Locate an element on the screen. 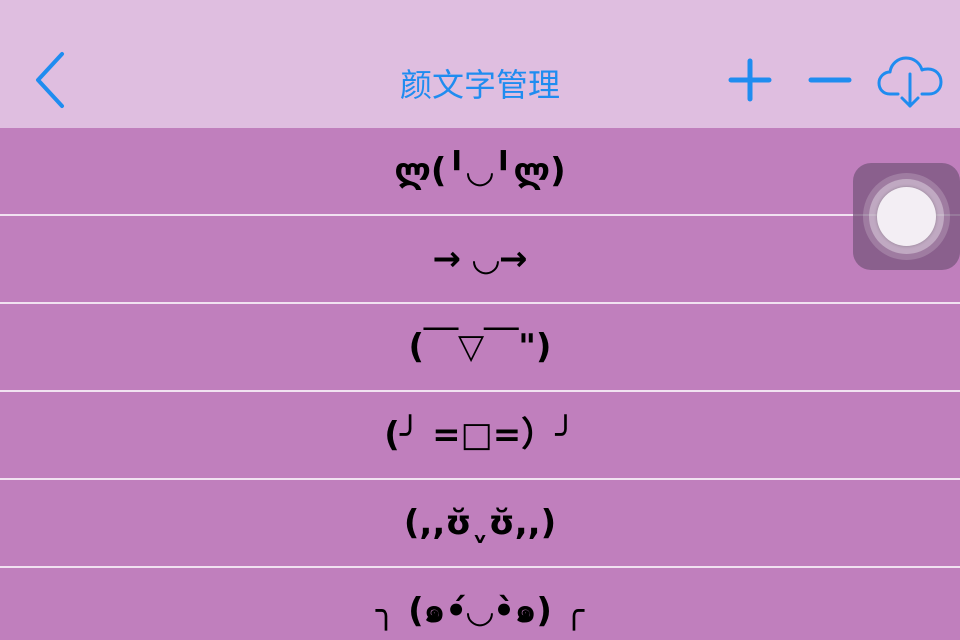 The width and height of the screenshot is (960, 640). plus-icon is located at coordinates (750, 80).